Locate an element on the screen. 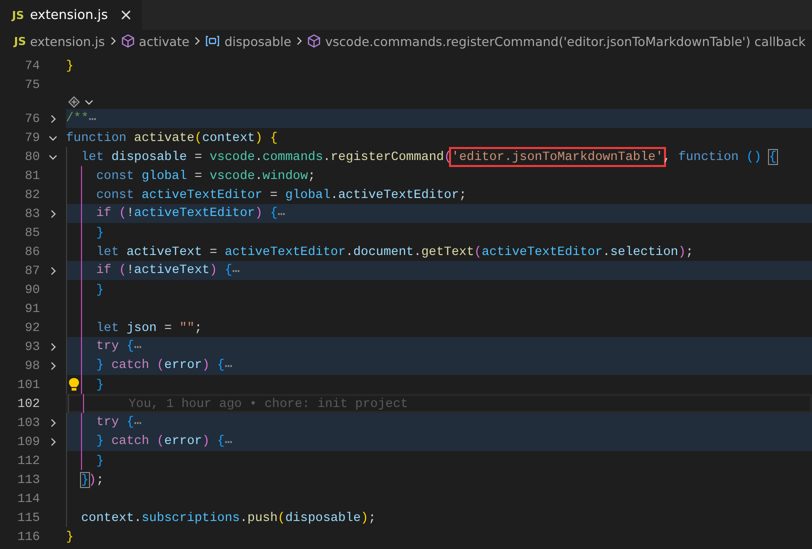  breadcrumb-item: vscode.commands.registerCommand('editor.jsonToMarkdownTable') callback is located at coordinates (565, 41).